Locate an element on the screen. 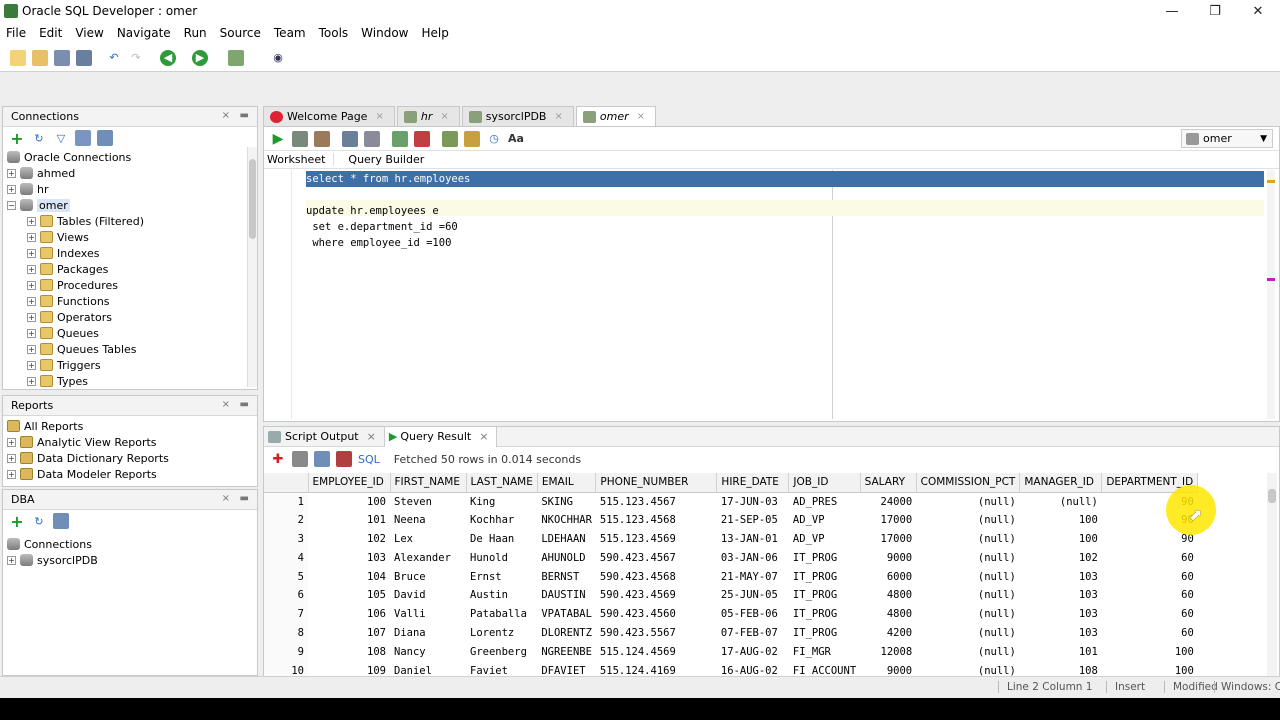 This screenshot has height=720, width=1280. tree-connection-hr: + hr is located at coordinates (132, 189).